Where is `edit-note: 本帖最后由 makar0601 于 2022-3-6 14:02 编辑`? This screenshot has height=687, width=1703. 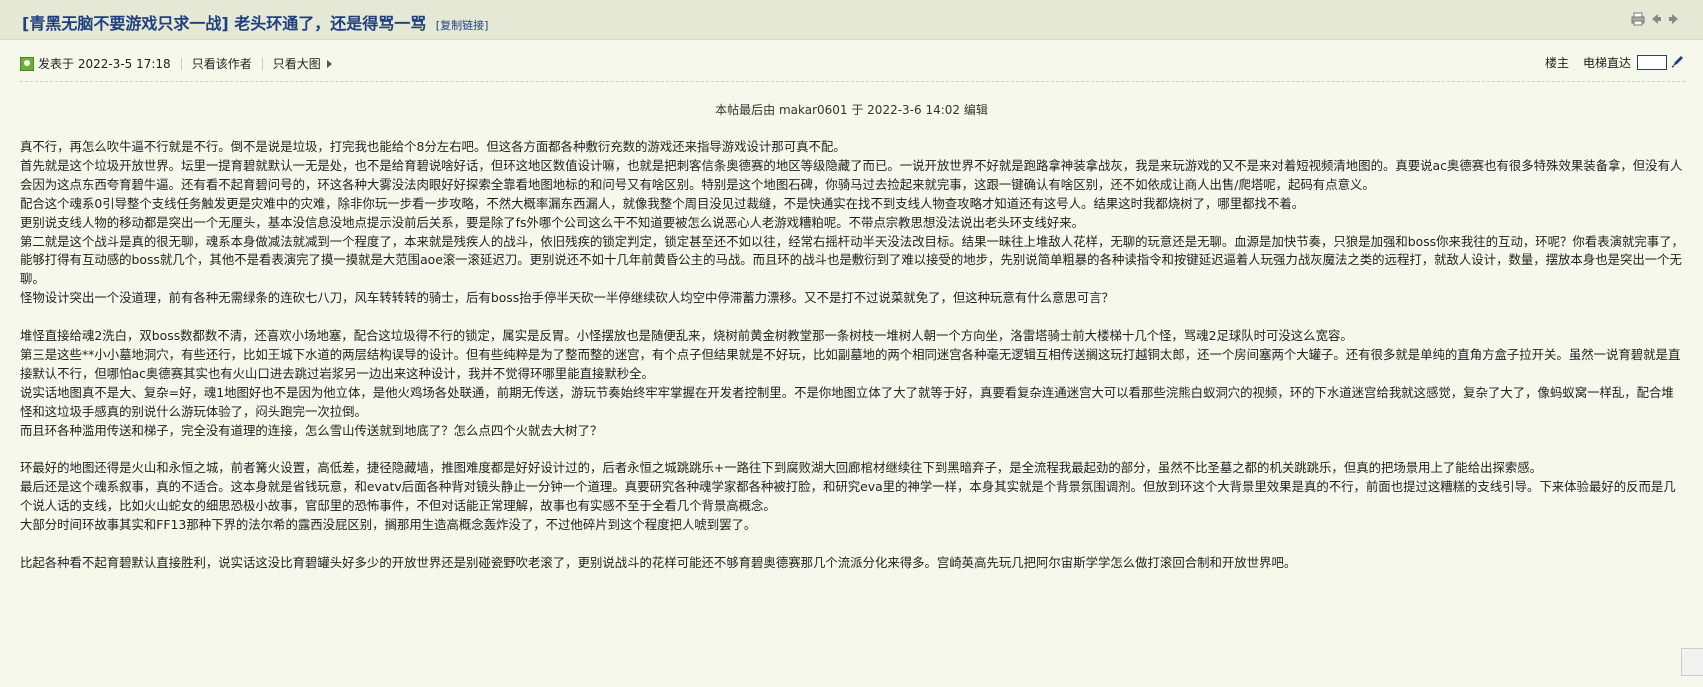
edit-note: 本帖最后由 makar0601 于 2022-3-6 14:02 编辑 is located at coordinates (851, 110).